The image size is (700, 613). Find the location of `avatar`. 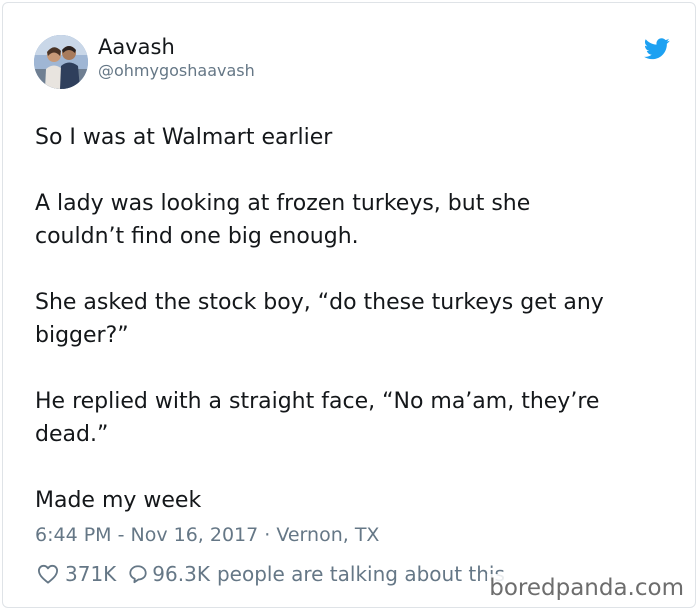

avatar is located at coordinates (61, 62).